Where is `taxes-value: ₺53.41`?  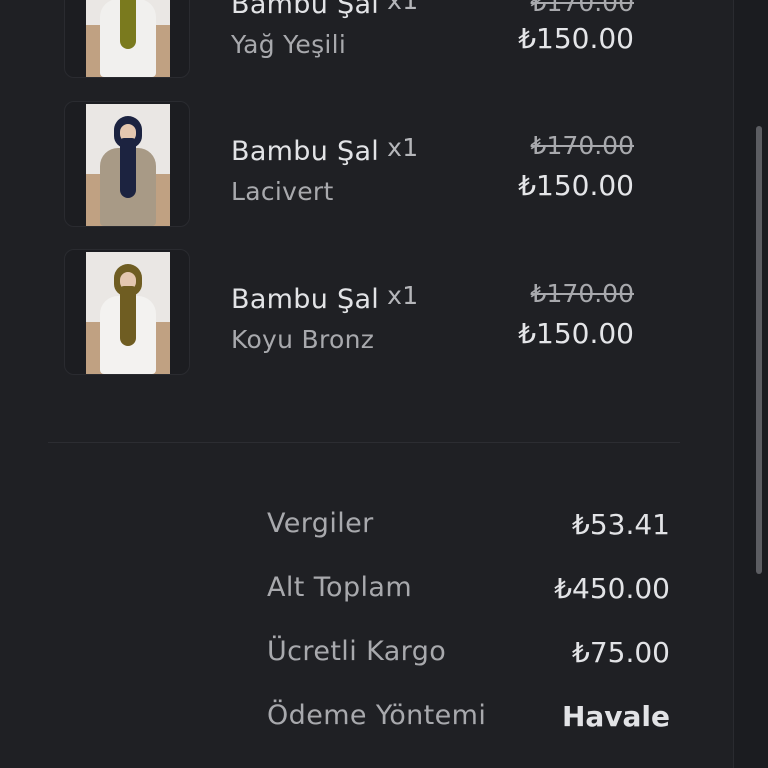
taxes-value: ₺53.41 is located at coordinates (621, 524).